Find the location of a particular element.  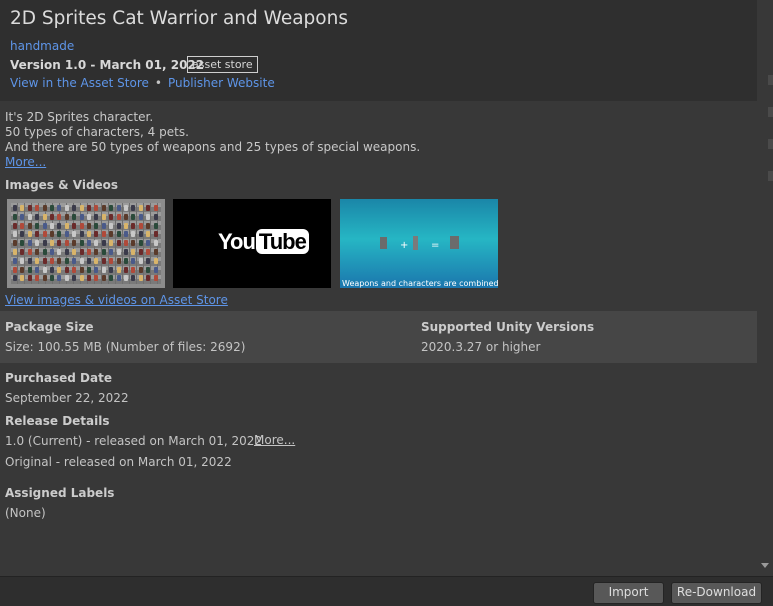

package-title: 2D Sprites Cat Warrior and Weapons is located at coordinates (179, 18).